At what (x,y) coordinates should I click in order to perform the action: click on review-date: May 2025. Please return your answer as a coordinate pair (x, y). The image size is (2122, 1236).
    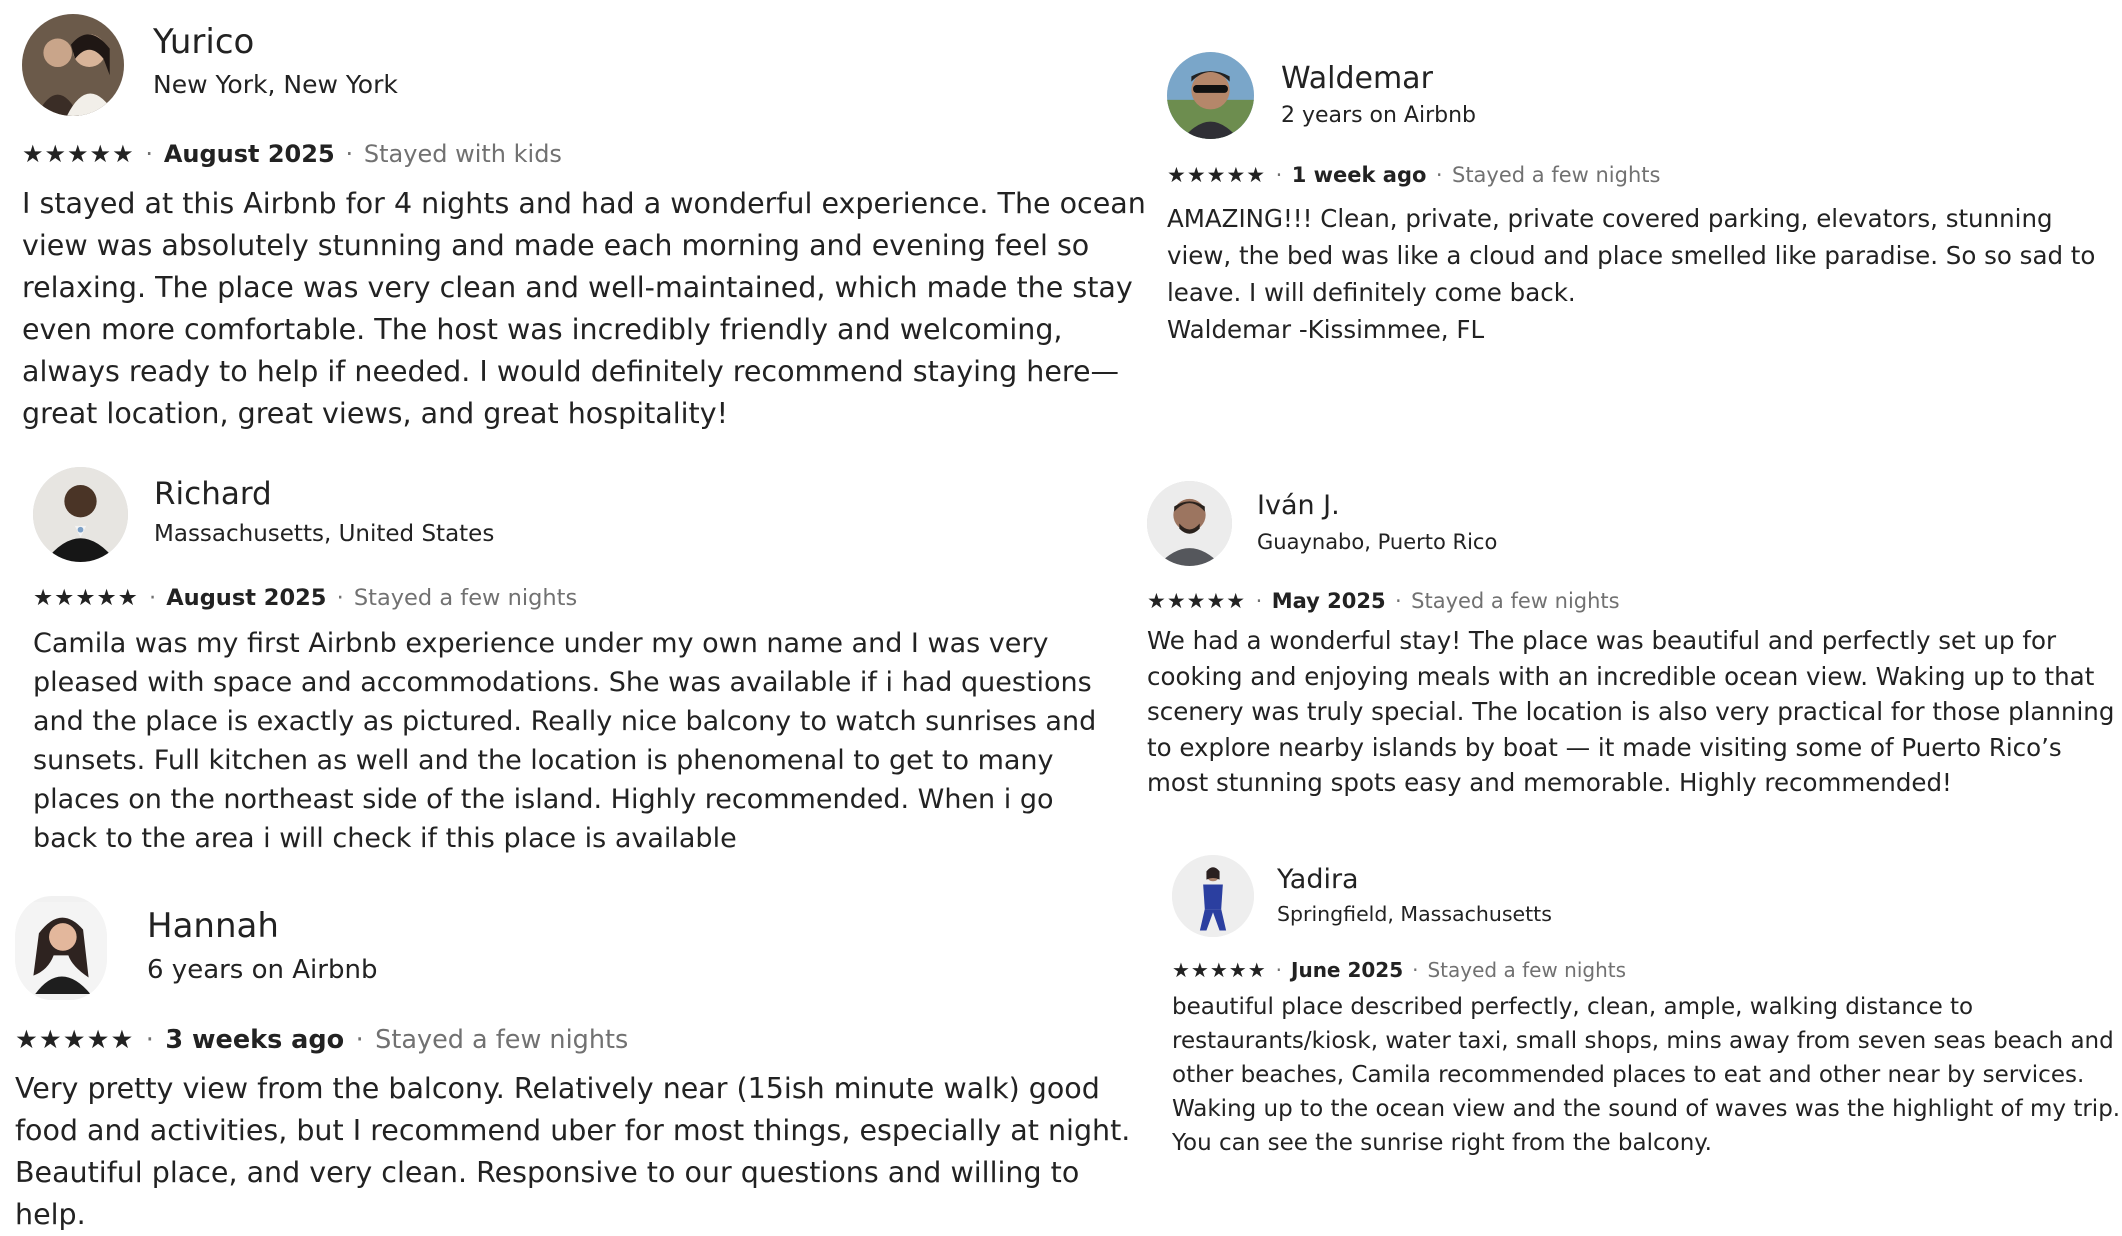
    Looking at the image, I should click on (1328, 601).